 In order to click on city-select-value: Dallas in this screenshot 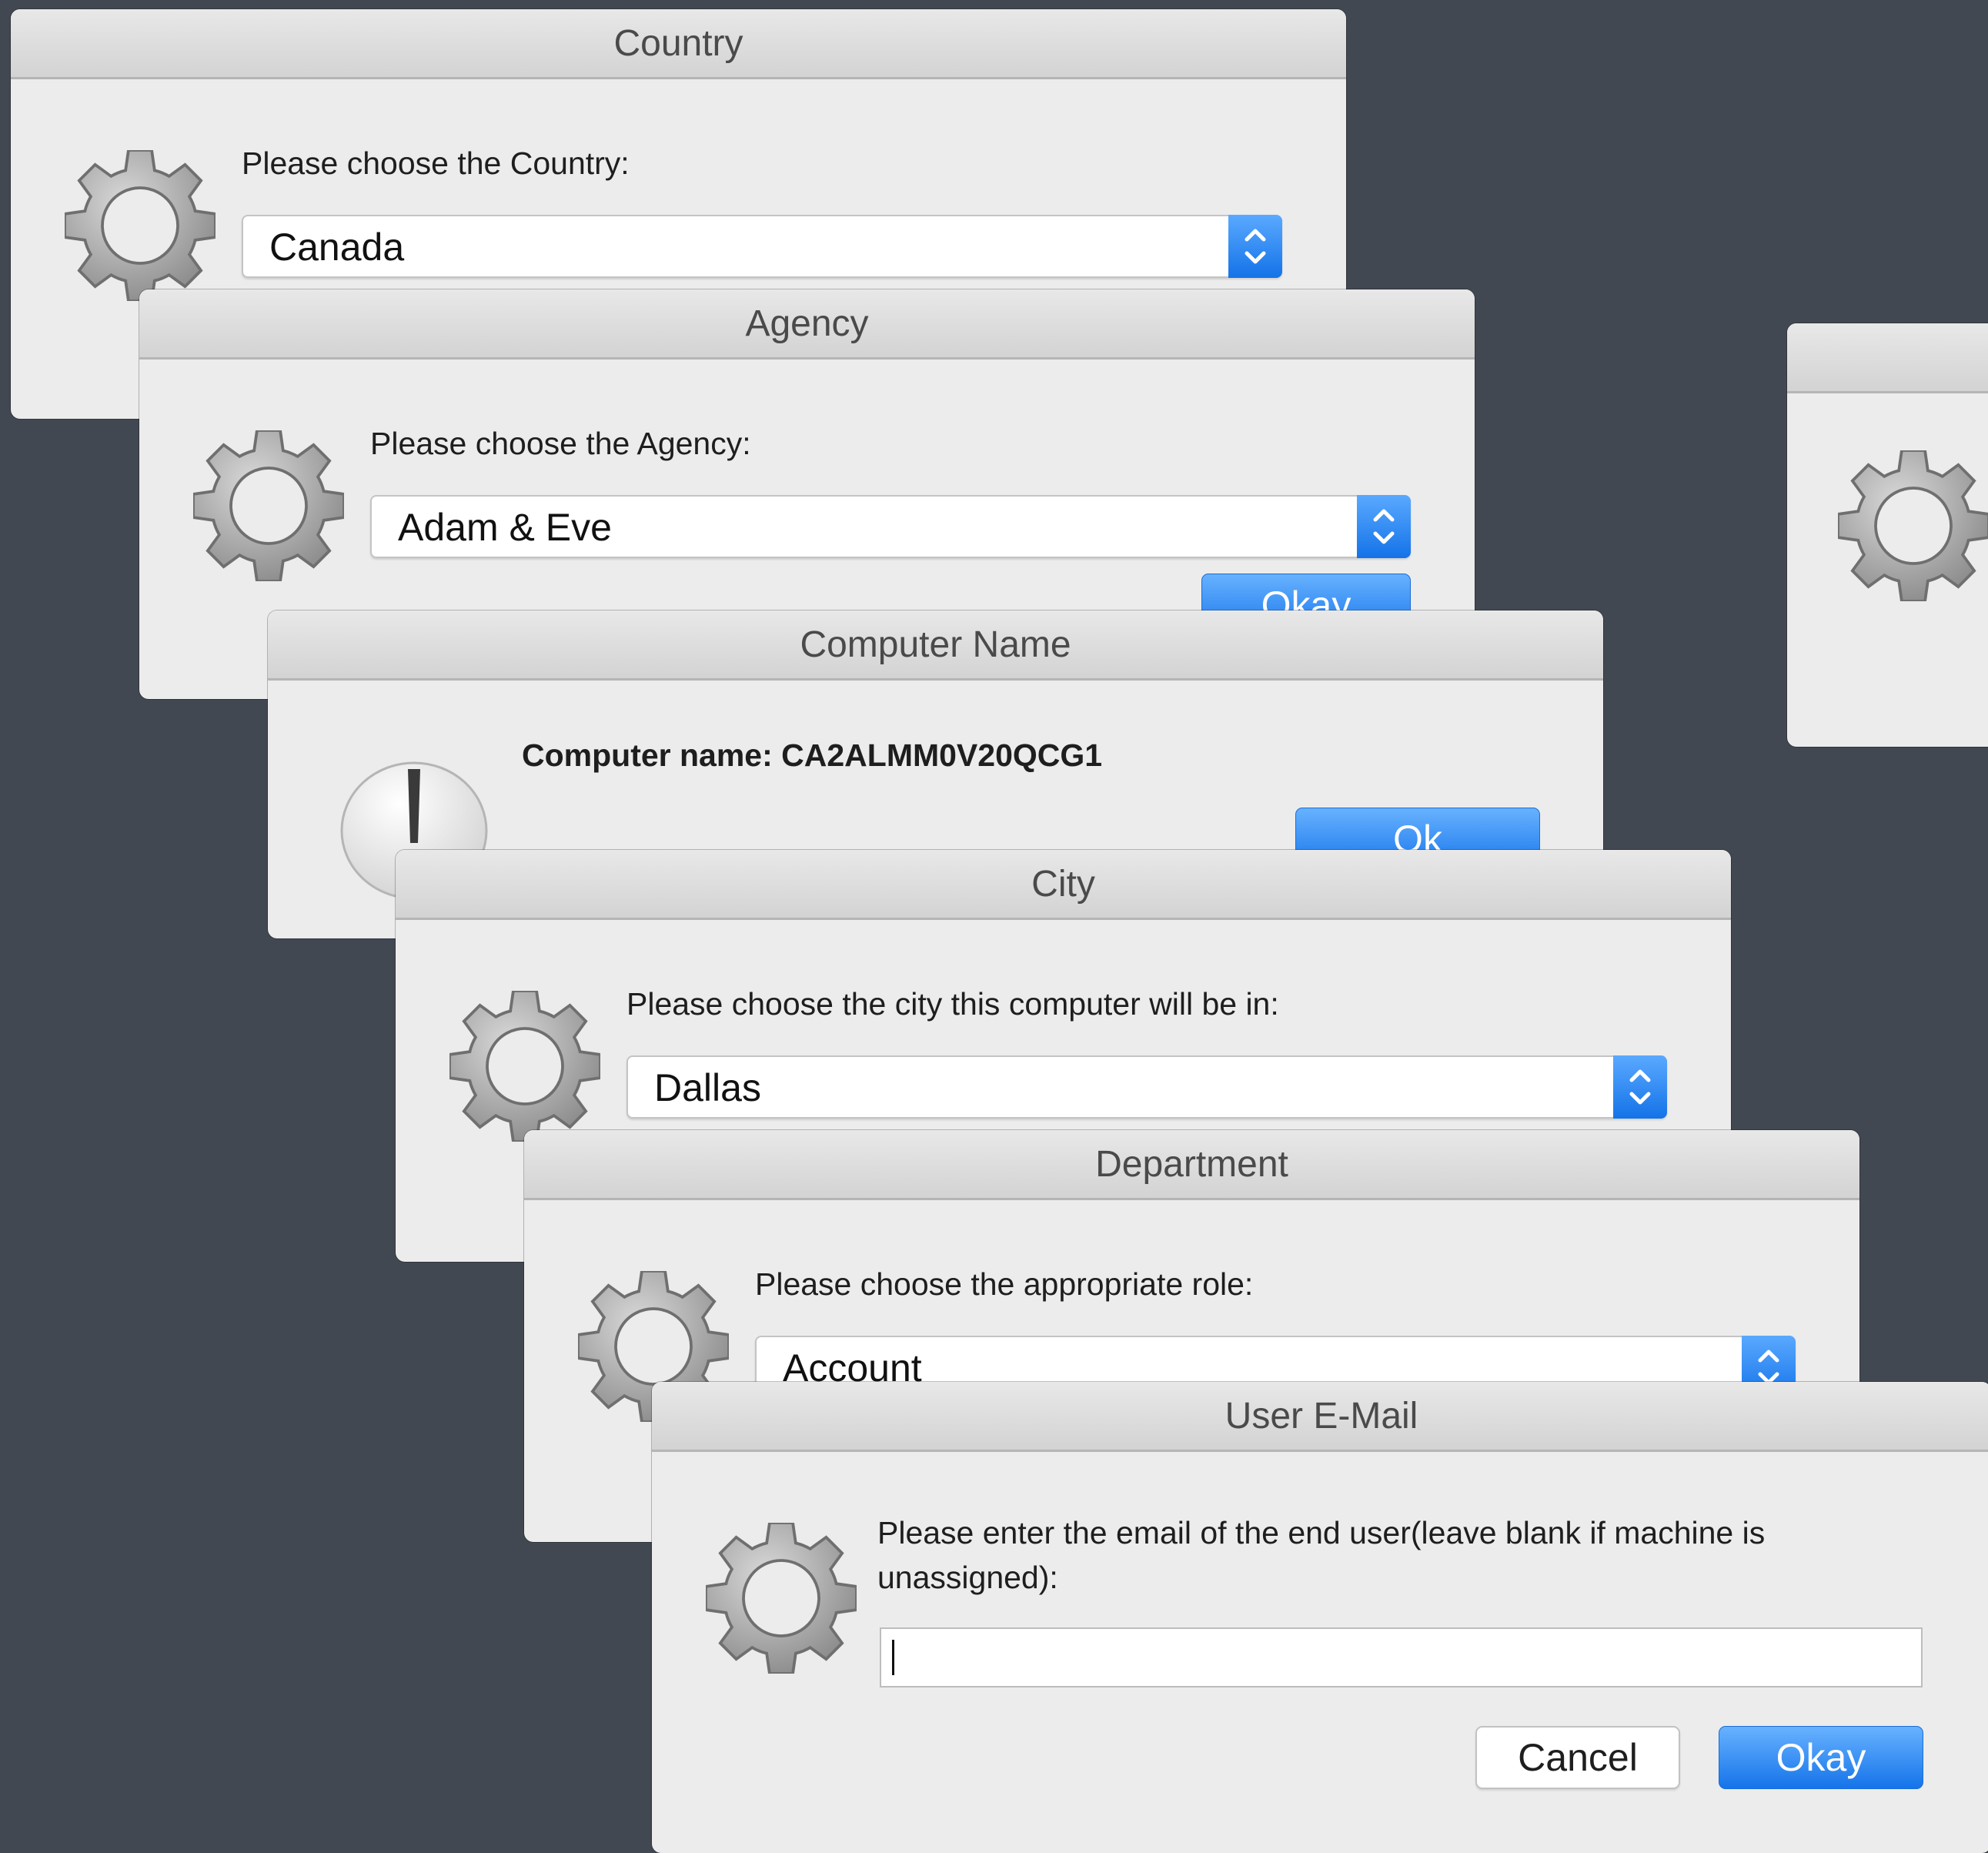, I will do `click(707, 1087)`.